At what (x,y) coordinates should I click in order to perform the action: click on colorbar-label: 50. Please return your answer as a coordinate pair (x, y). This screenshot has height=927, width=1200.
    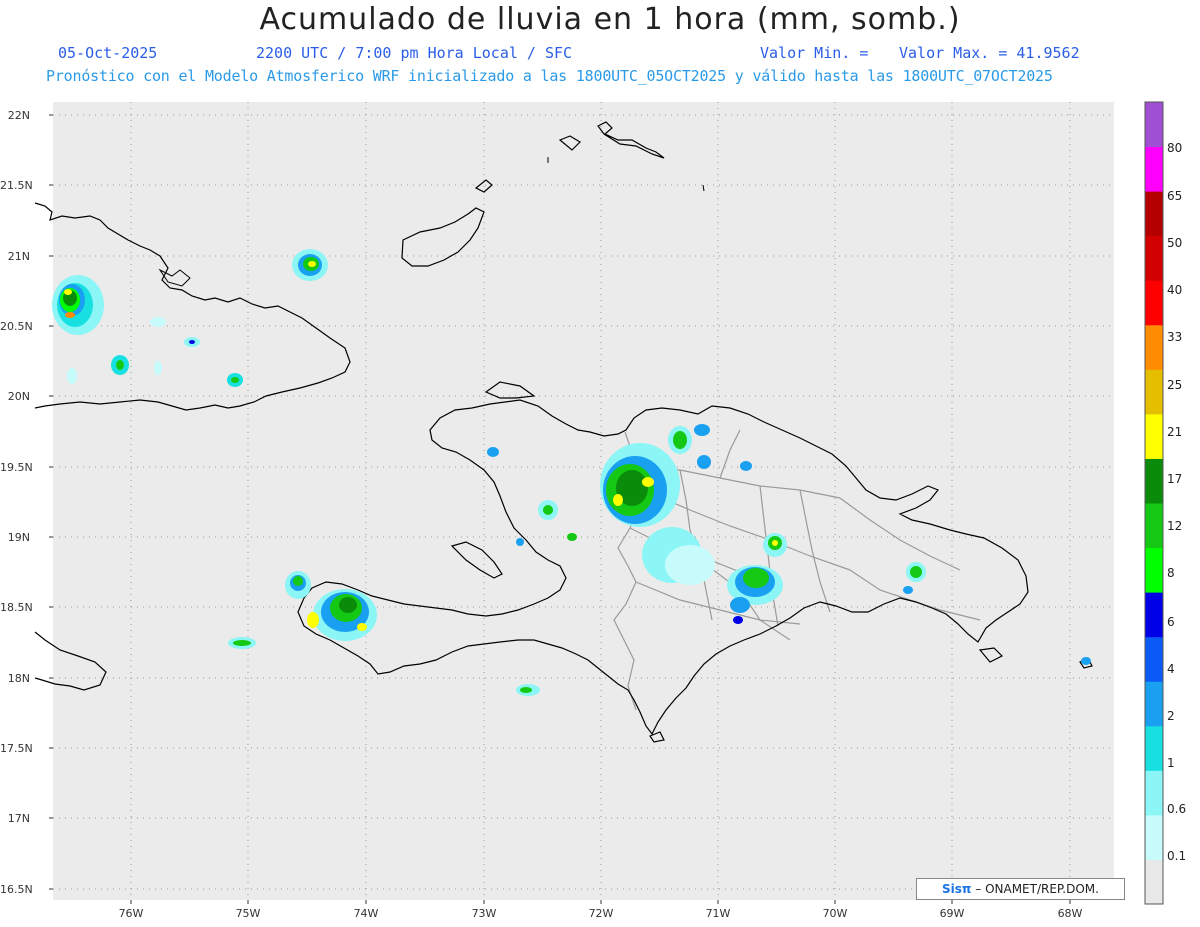
    Looking at the image, I should click on (1175, 243).